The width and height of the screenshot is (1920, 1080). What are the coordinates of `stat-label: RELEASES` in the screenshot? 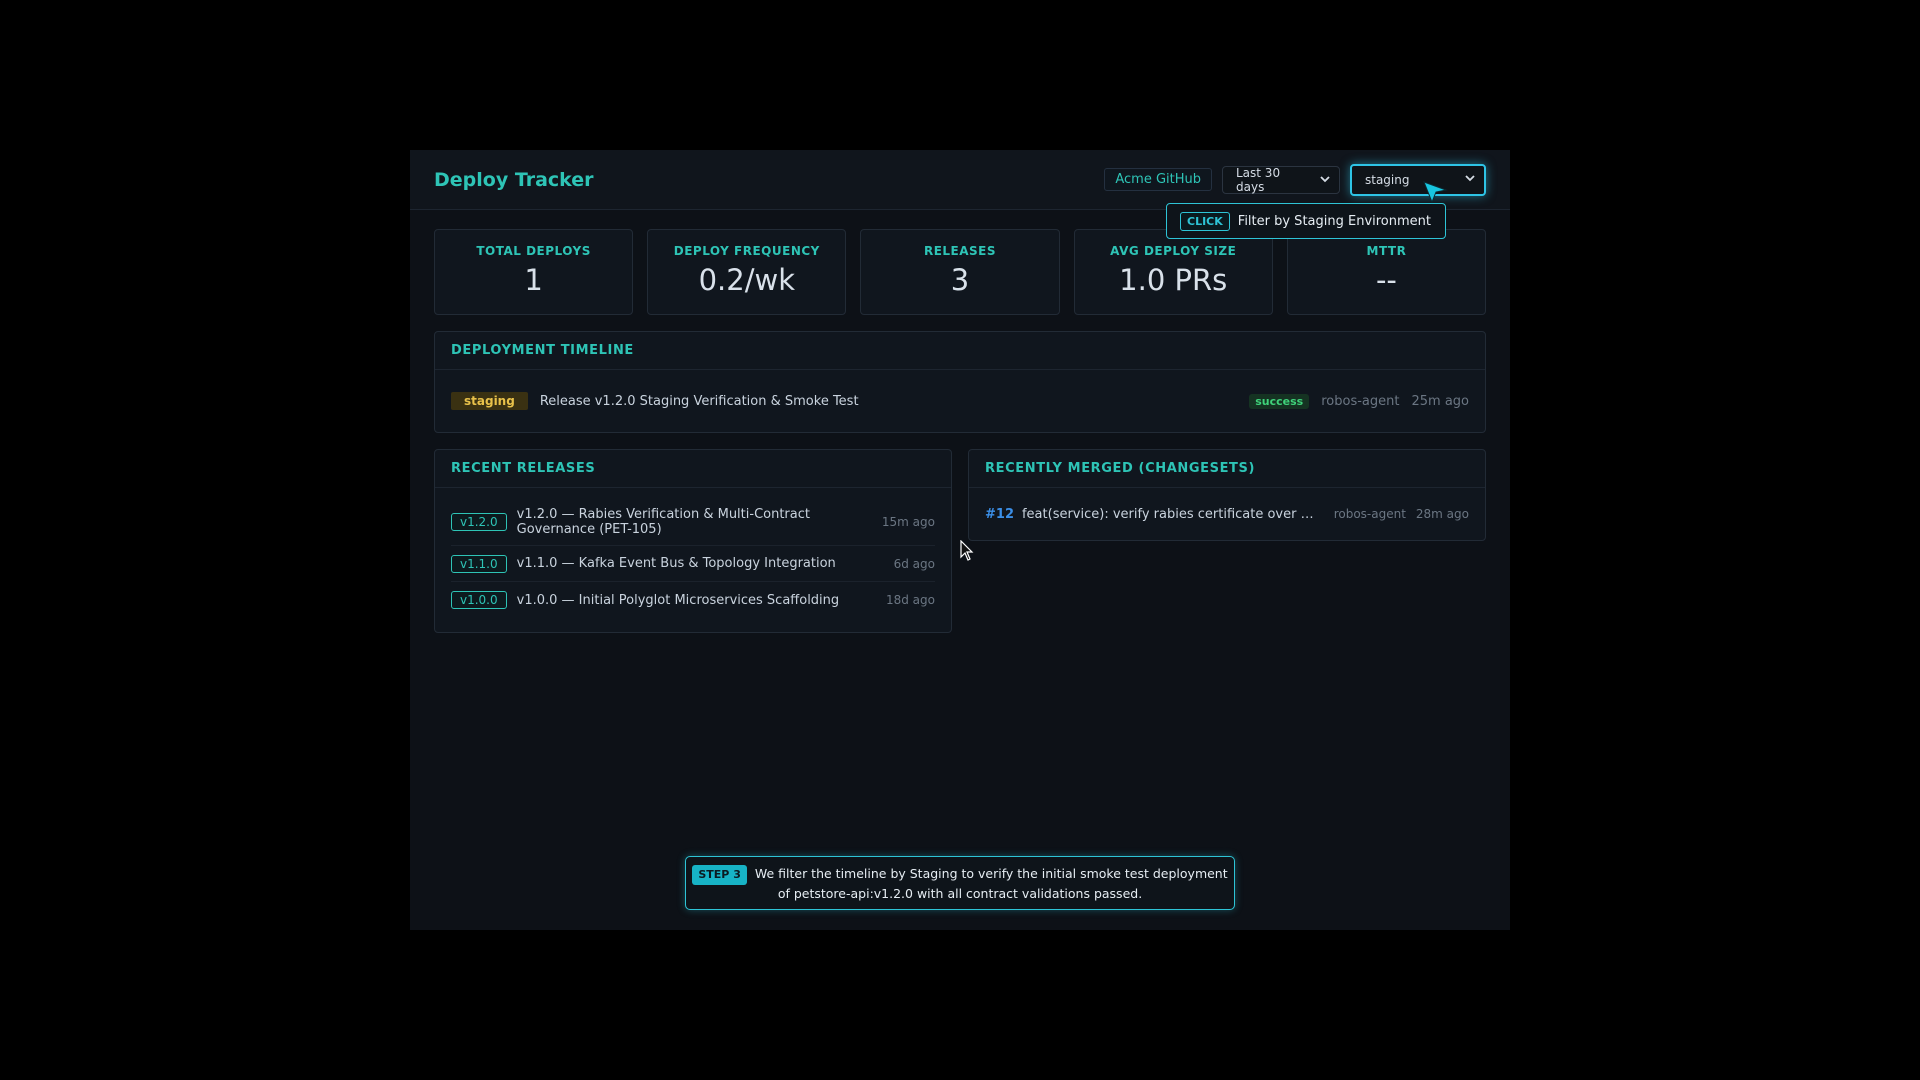 It's located at (960, 251).